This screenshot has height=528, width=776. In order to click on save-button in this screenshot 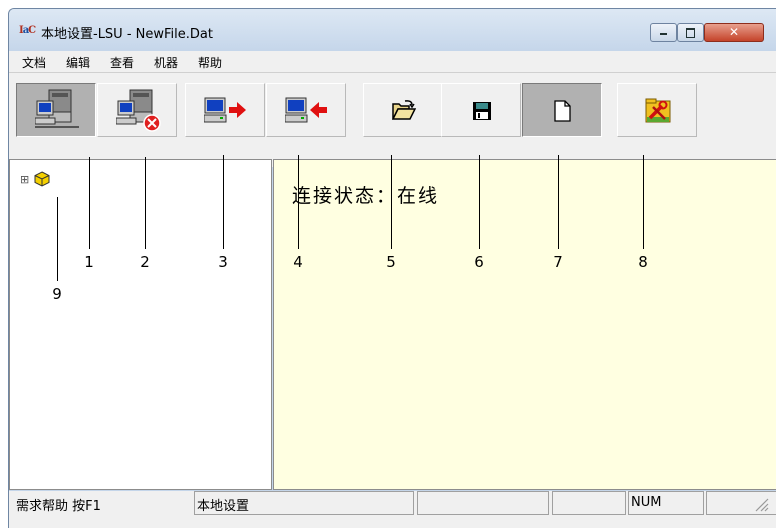, I will do `click(481, 110)`.